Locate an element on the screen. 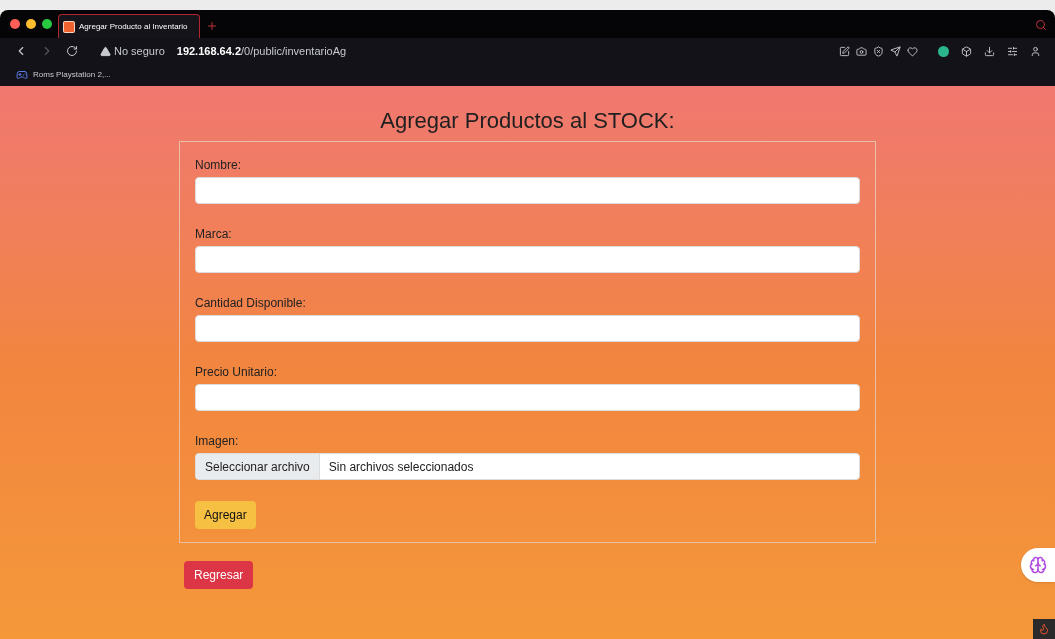  field-label: Precio Unitario: is located at coordinates (237, 372).